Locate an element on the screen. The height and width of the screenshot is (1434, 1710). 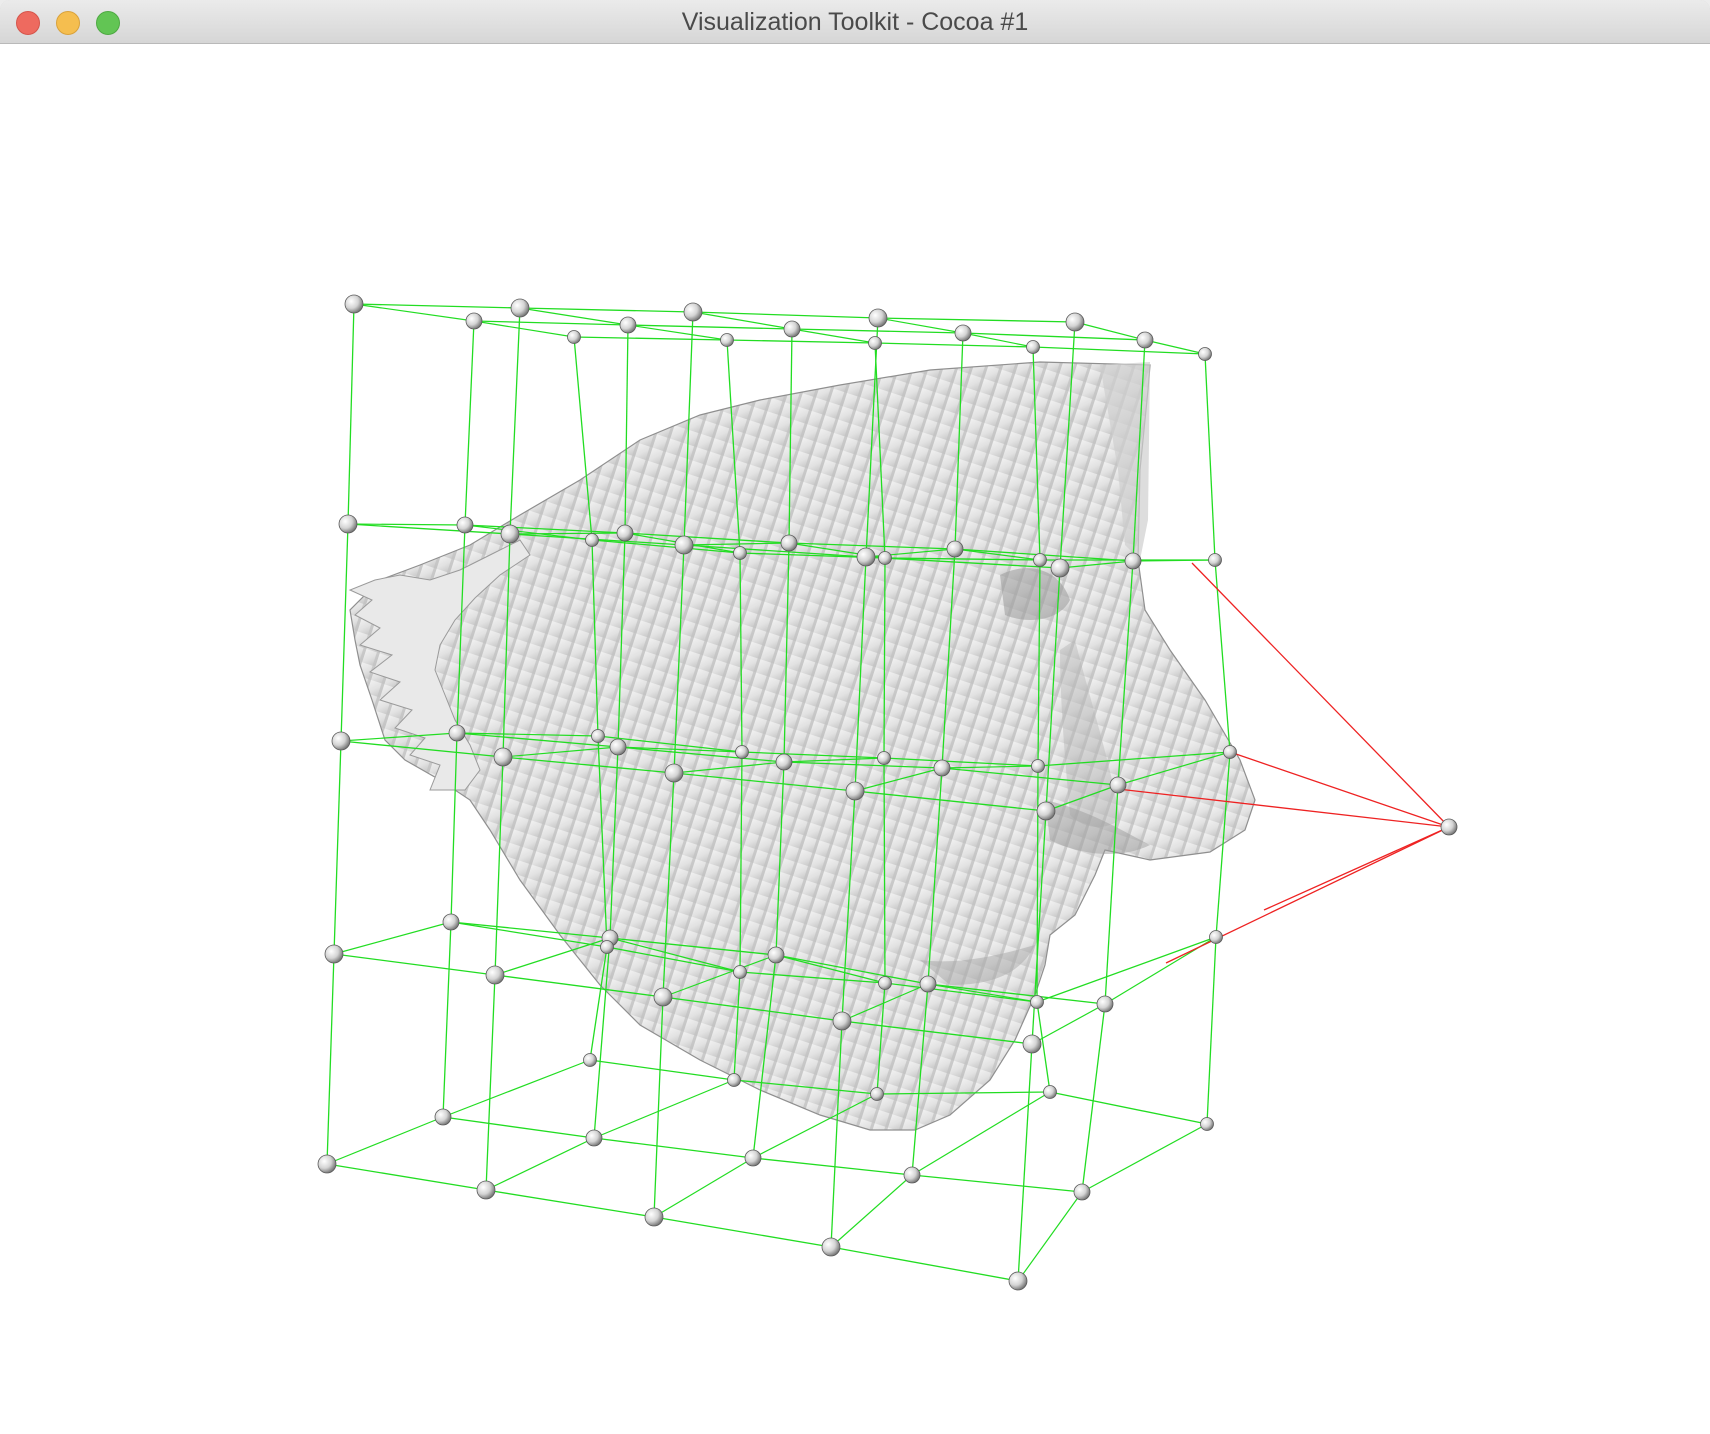
window-title: Visualization Toolkit - Cocoa #1 is located at coordinates (855, 22).